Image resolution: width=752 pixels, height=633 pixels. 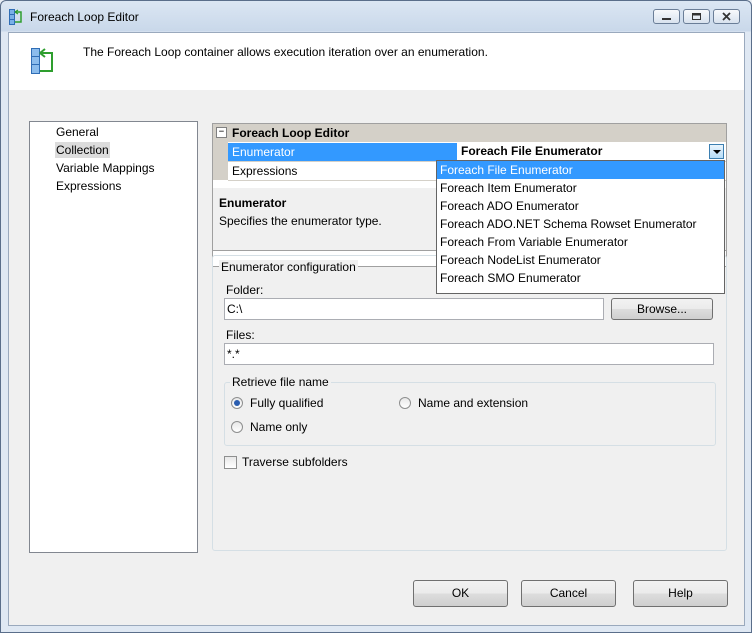 I want to click on traverse-subfolders-checkbox, so click(x=230, y=462).